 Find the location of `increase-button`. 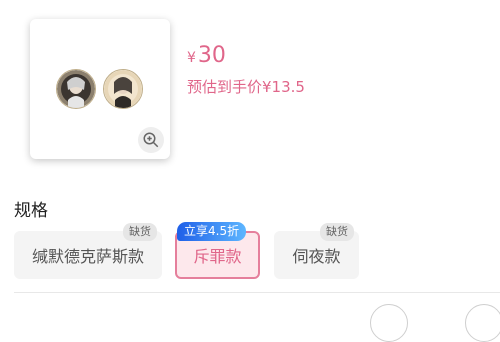

increase-button is located at coordinates (482, 323).